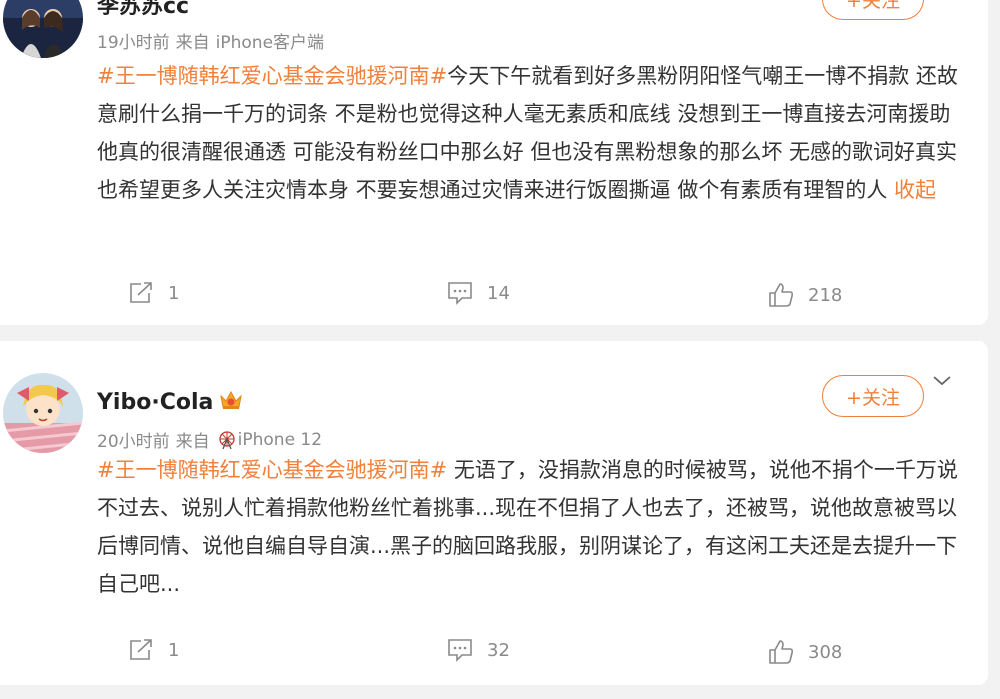 The image size is (1000, 699). What do you see at coordinates (231, 402) in the screenshot?
I see `crown-badge-icon` at bounding box center [231, 402].